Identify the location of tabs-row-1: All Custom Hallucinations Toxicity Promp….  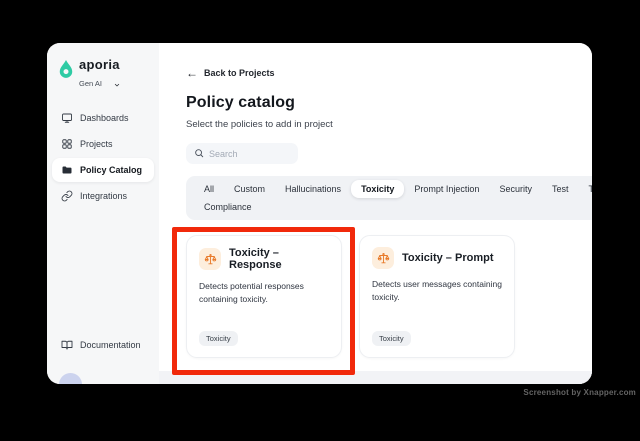
(393, 189).